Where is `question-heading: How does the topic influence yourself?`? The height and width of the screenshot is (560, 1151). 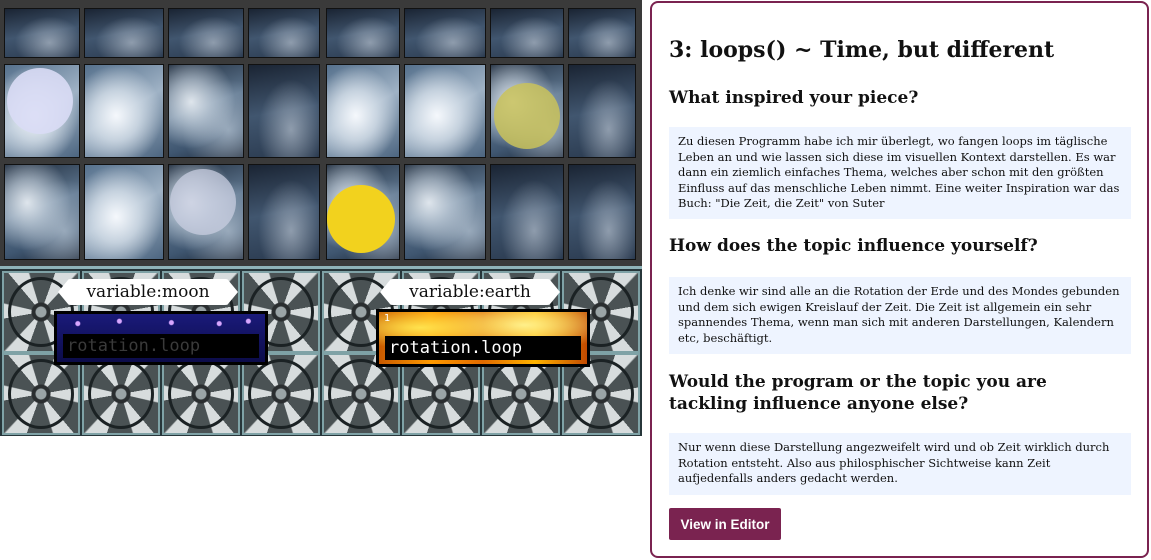 question-heading: How does the topic influence yourself? is located at coordinates (853, 246).